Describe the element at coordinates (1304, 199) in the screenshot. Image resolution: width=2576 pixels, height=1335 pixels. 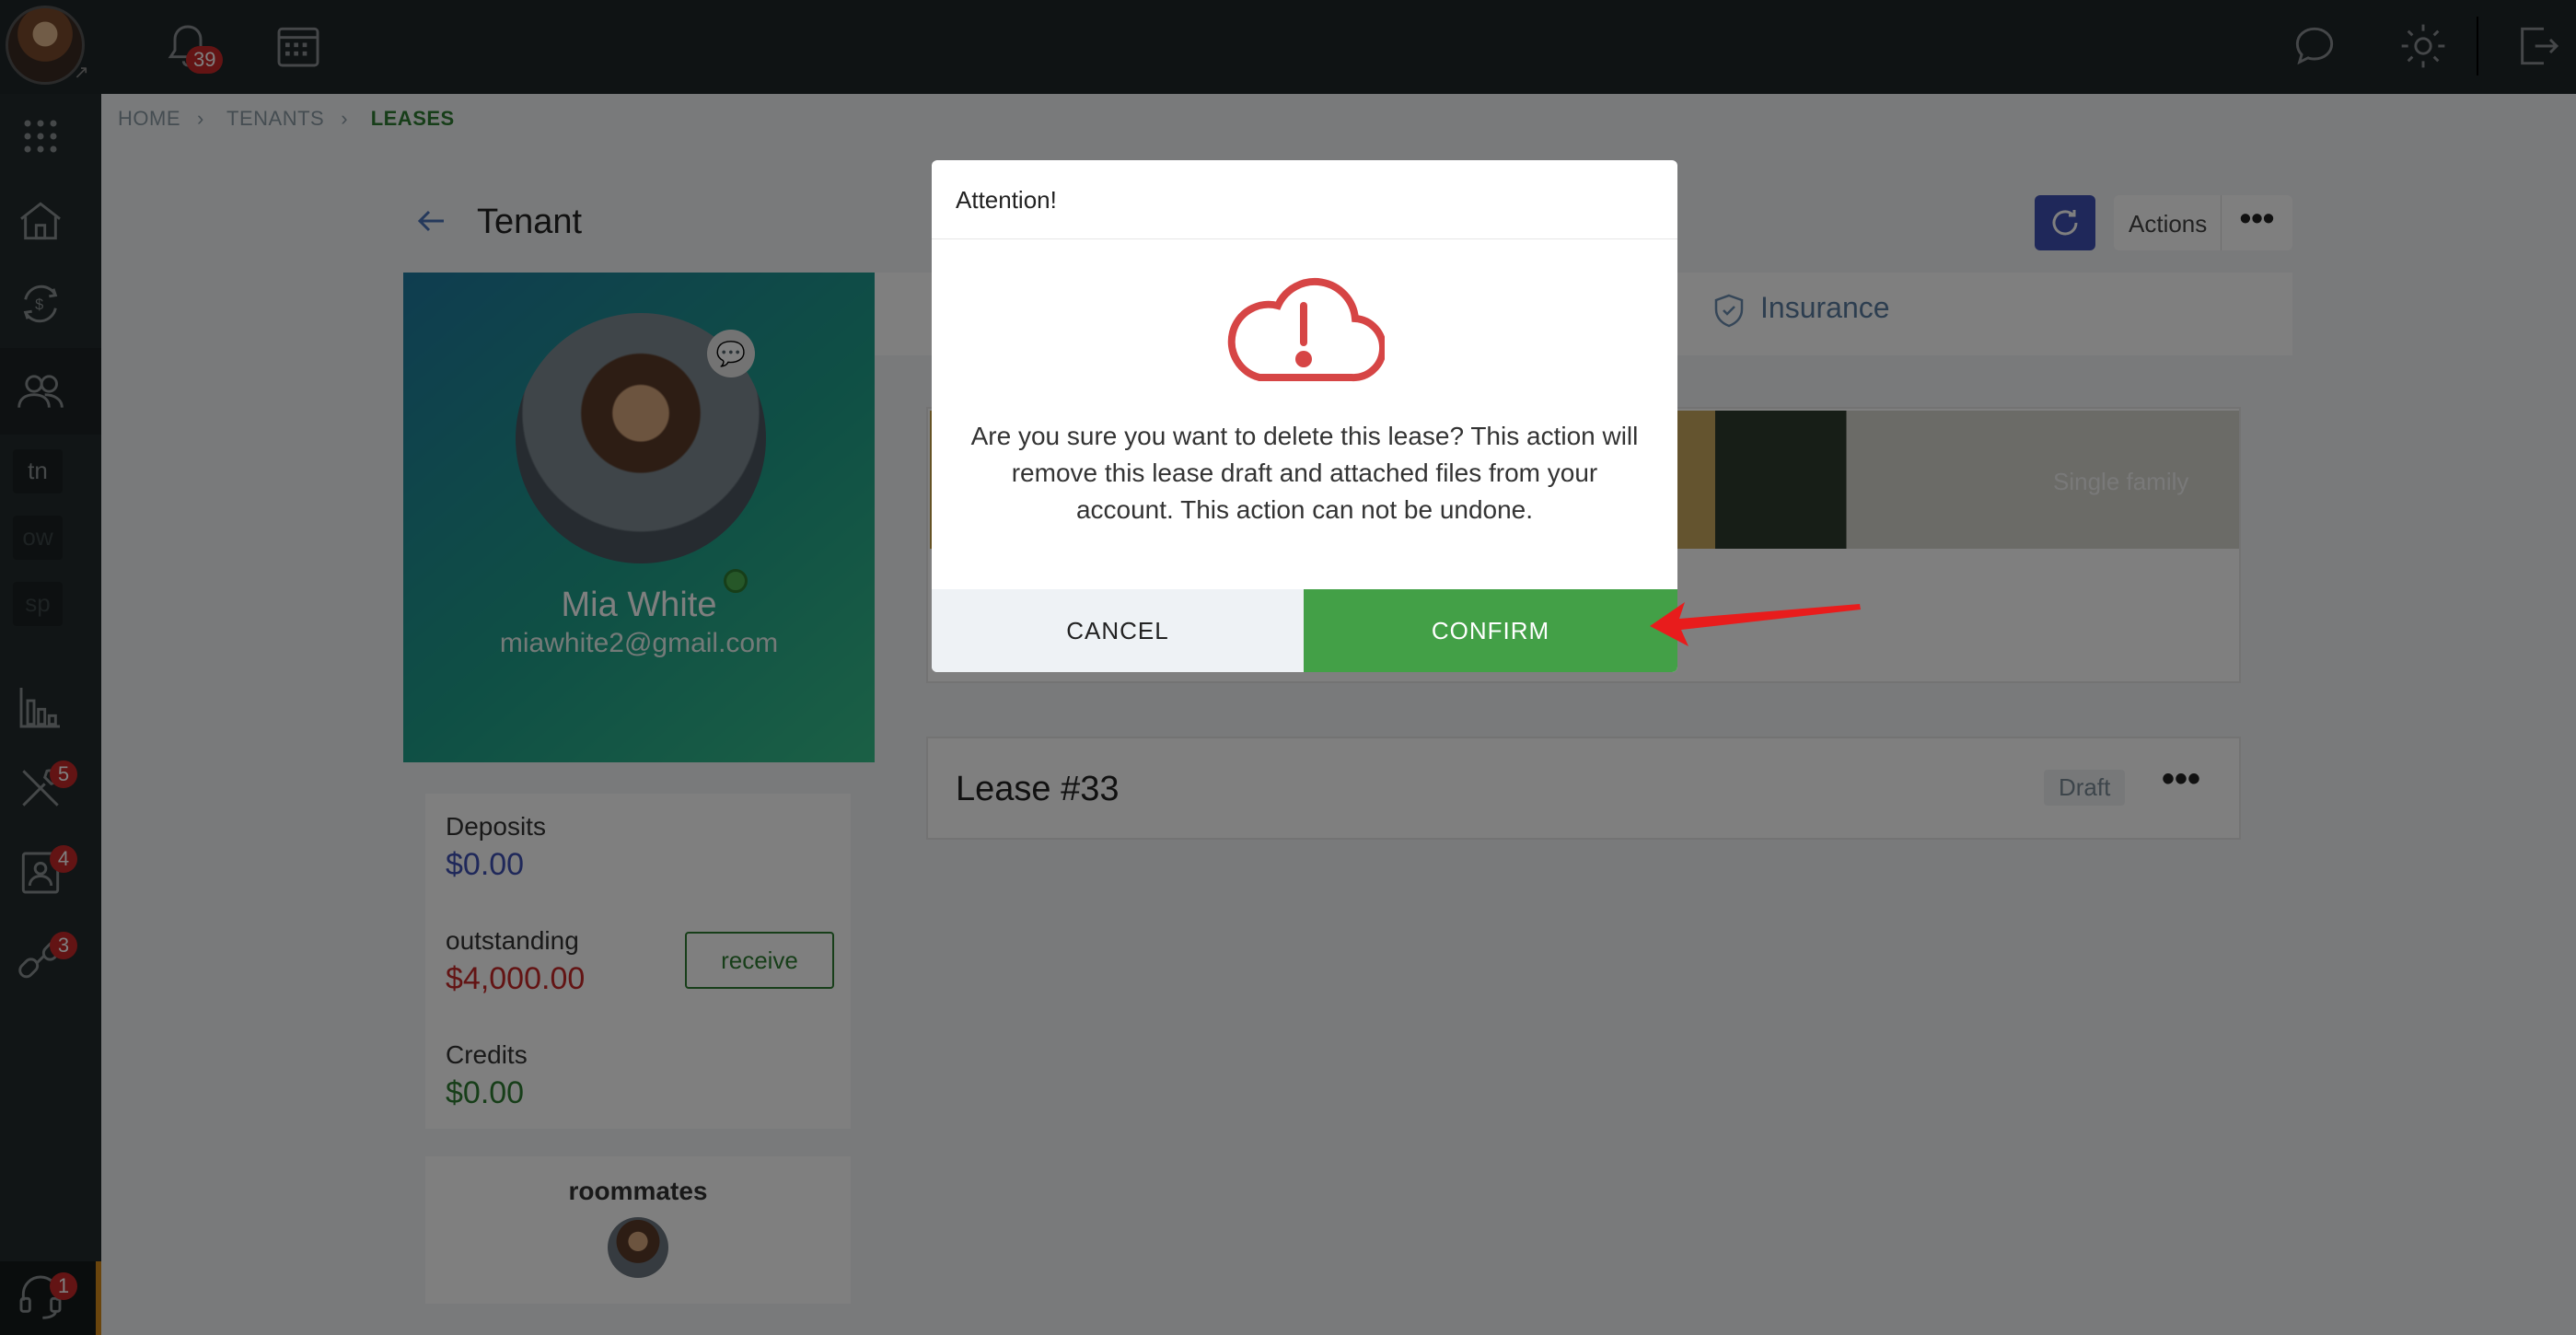
I see `modal-header: Attention!` at that location.